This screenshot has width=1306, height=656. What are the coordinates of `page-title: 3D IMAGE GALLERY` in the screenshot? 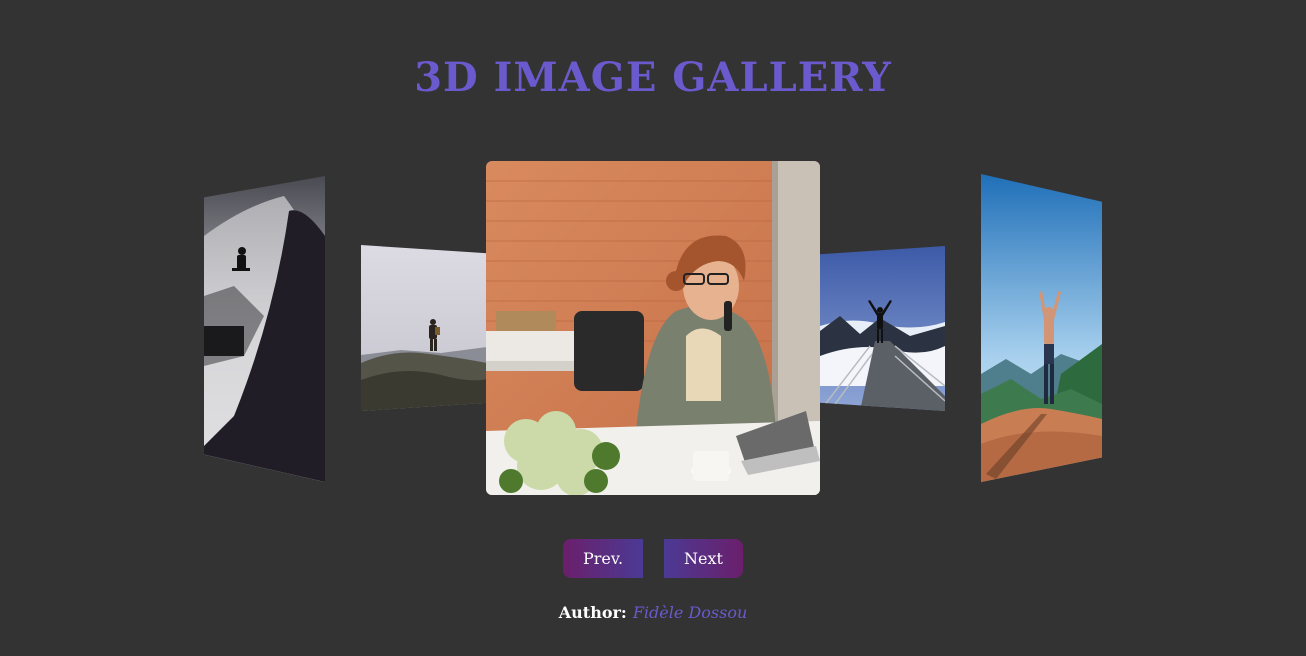 It's located at (653, 77).